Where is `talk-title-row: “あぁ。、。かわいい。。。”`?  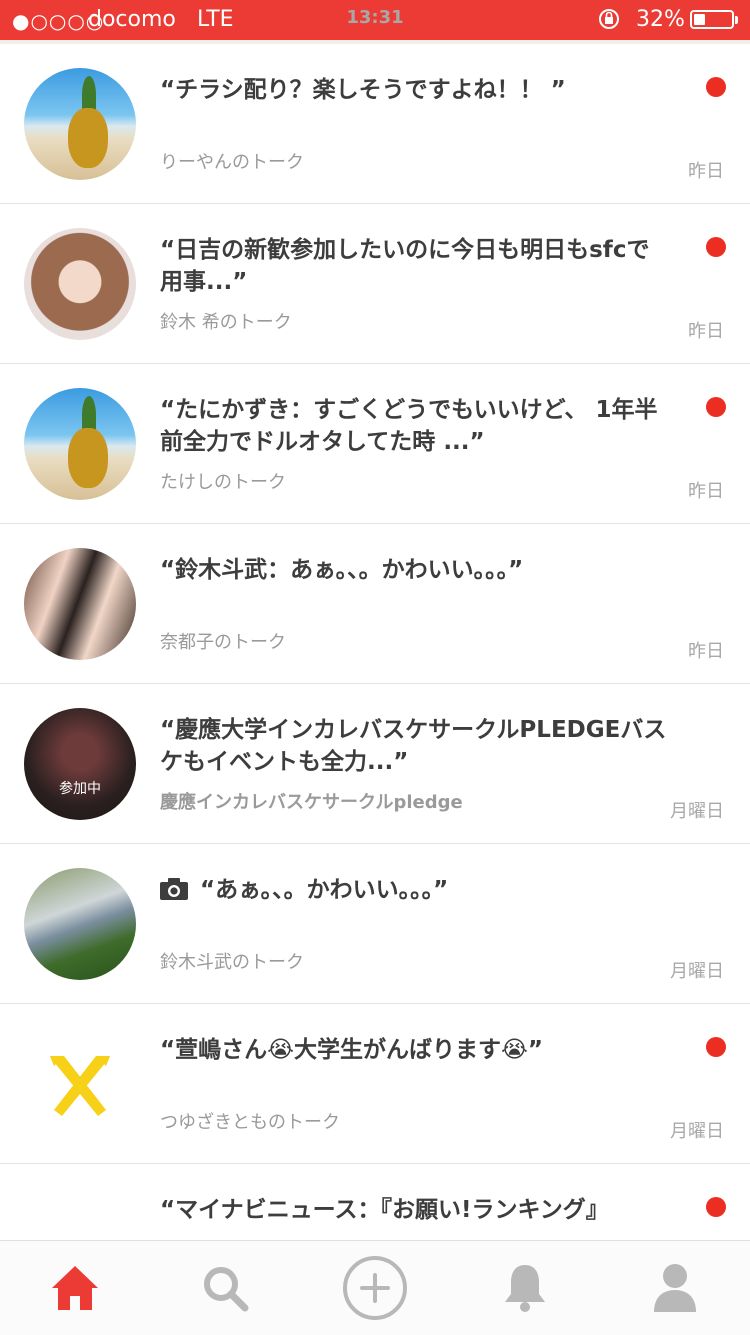
talk-title-row: “あぁ。、。かわいい。。。” is located at coordinates (415, 890).